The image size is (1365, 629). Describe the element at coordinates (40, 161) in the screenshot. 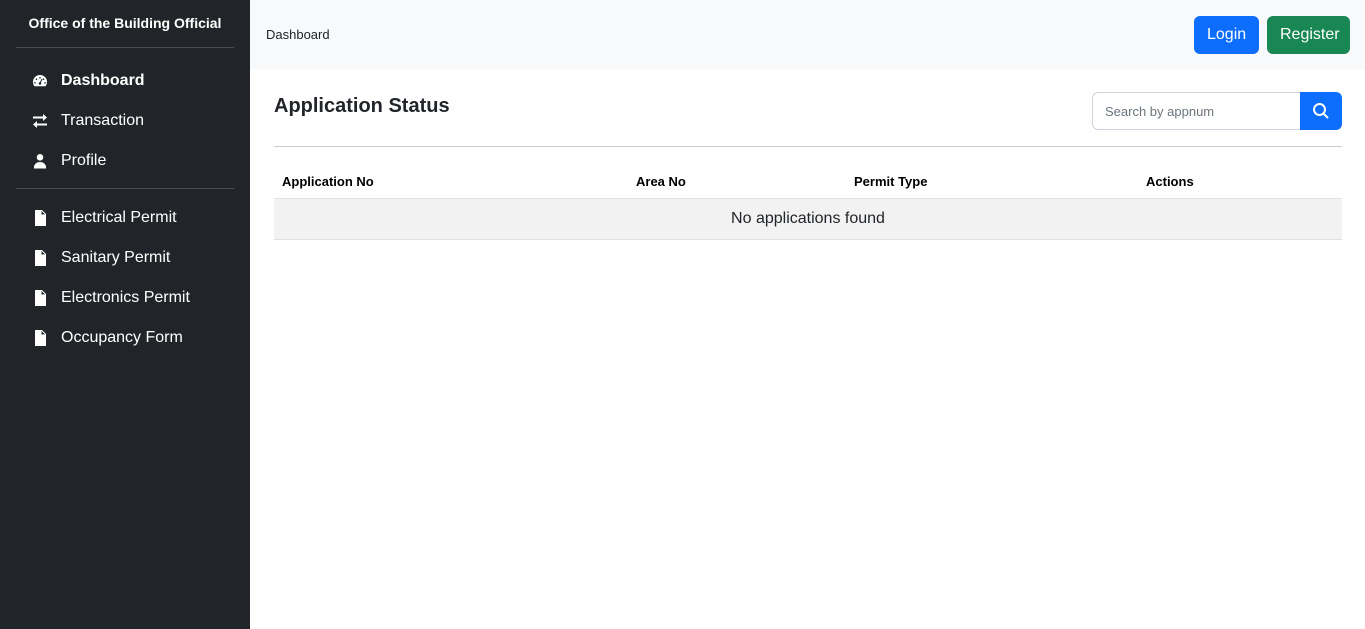

I see `user-icon` at that location.